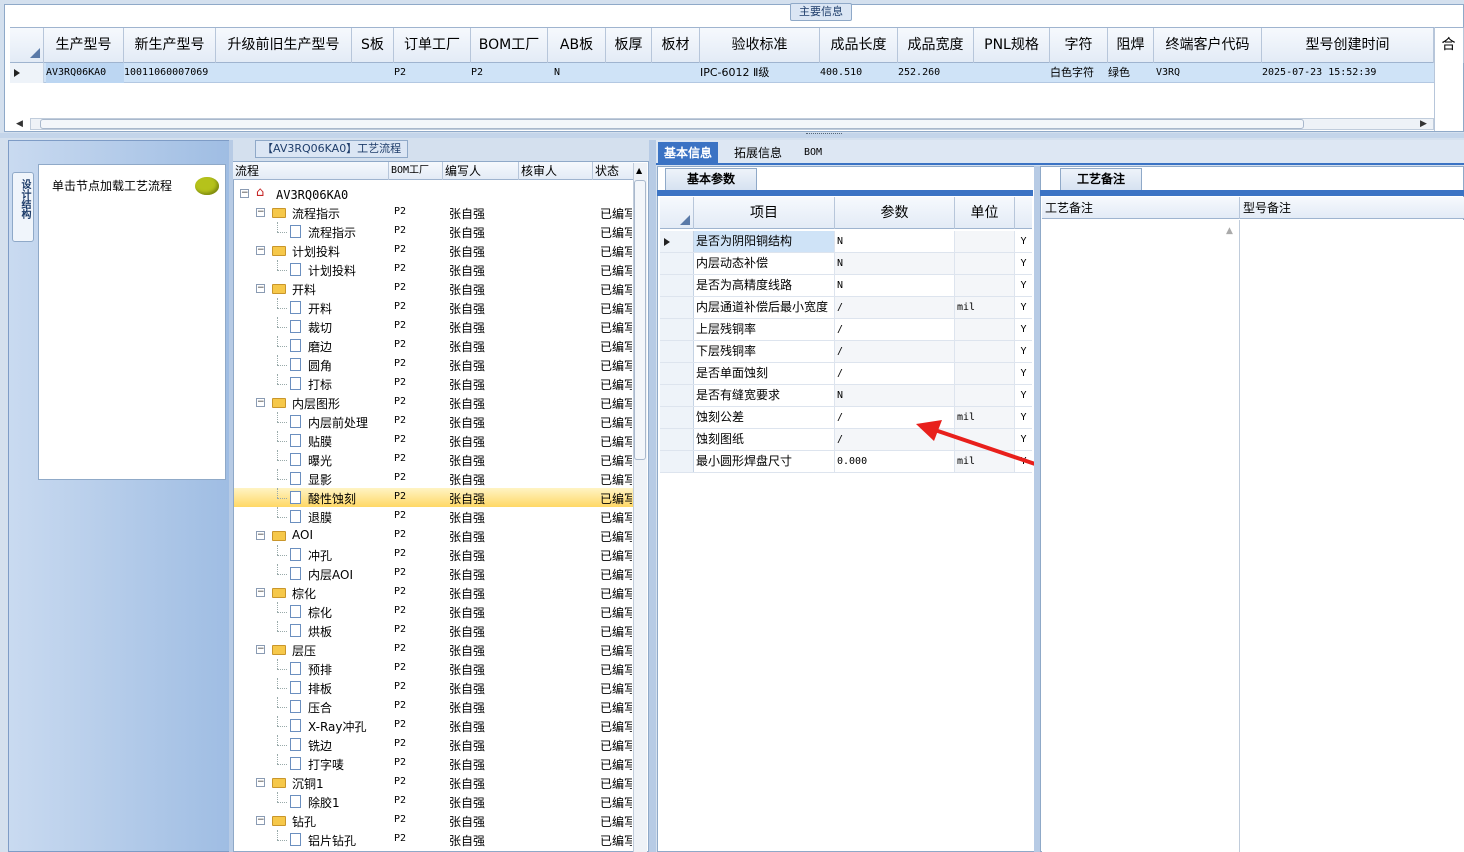 This screenshot has width=1464, height=852. Describe the element at coordinates (433, 516) in the screenshot. I see `tree-leaf-node: 退膜 P2 张自强 已编写` at that location.